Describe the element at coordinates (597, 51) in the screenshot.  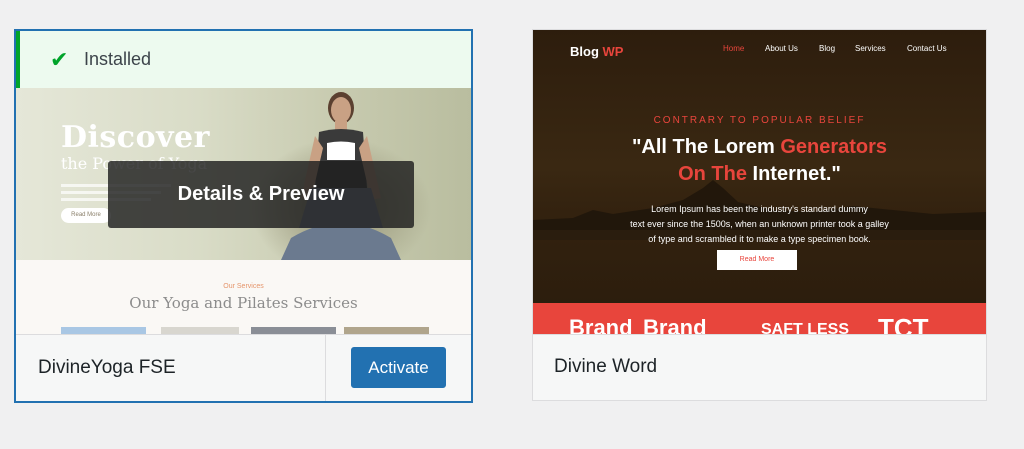
I see `site-logo: Blog WP` at that location.